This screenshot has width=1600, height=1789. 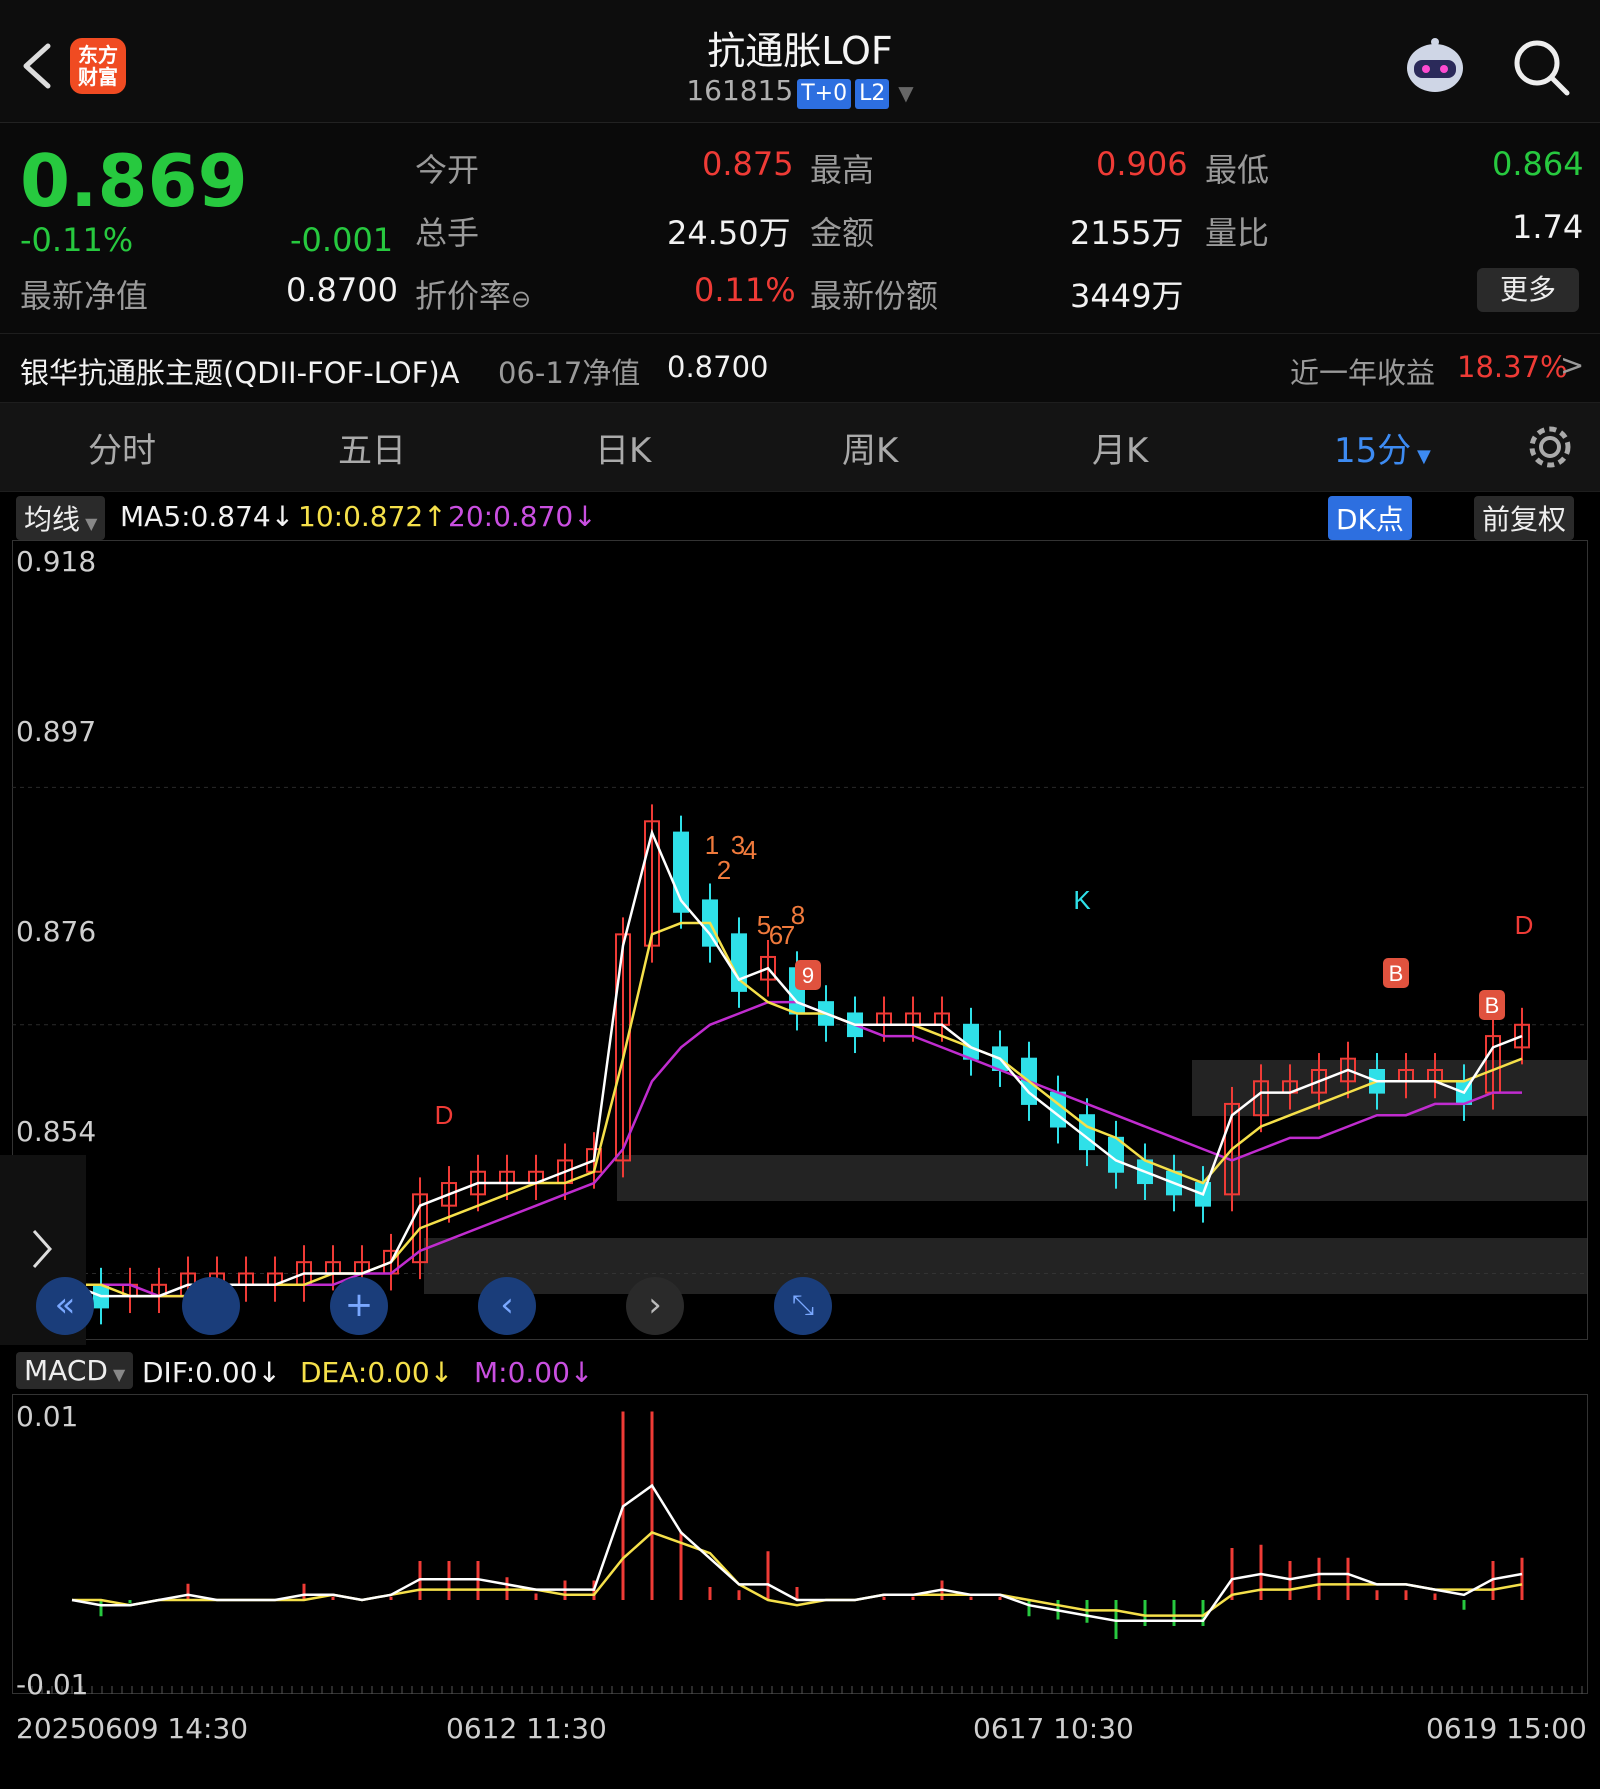 What do you see at coordinates (359, 1306) in the screenshot?
I see `zoom-in-icon: +` at bounding box center [359, 1306].